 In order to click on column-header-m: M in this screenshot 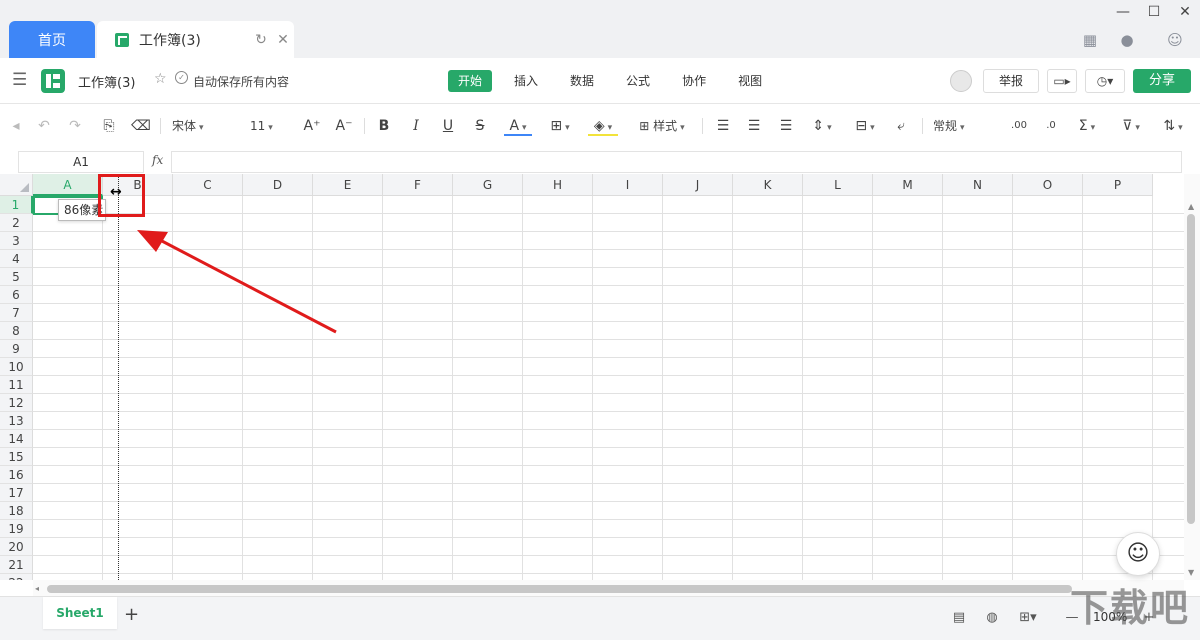, I will do `click(908, 185)`.